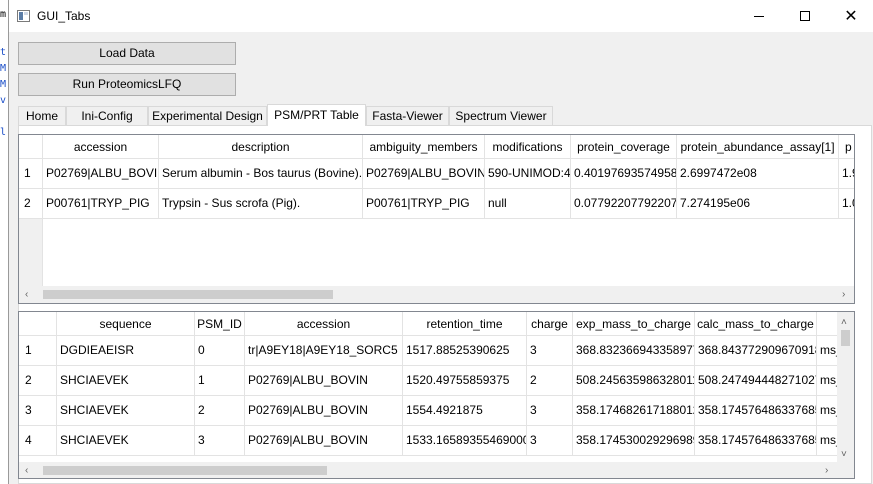  I want to click on table-cell: 1, so click(220, 381).